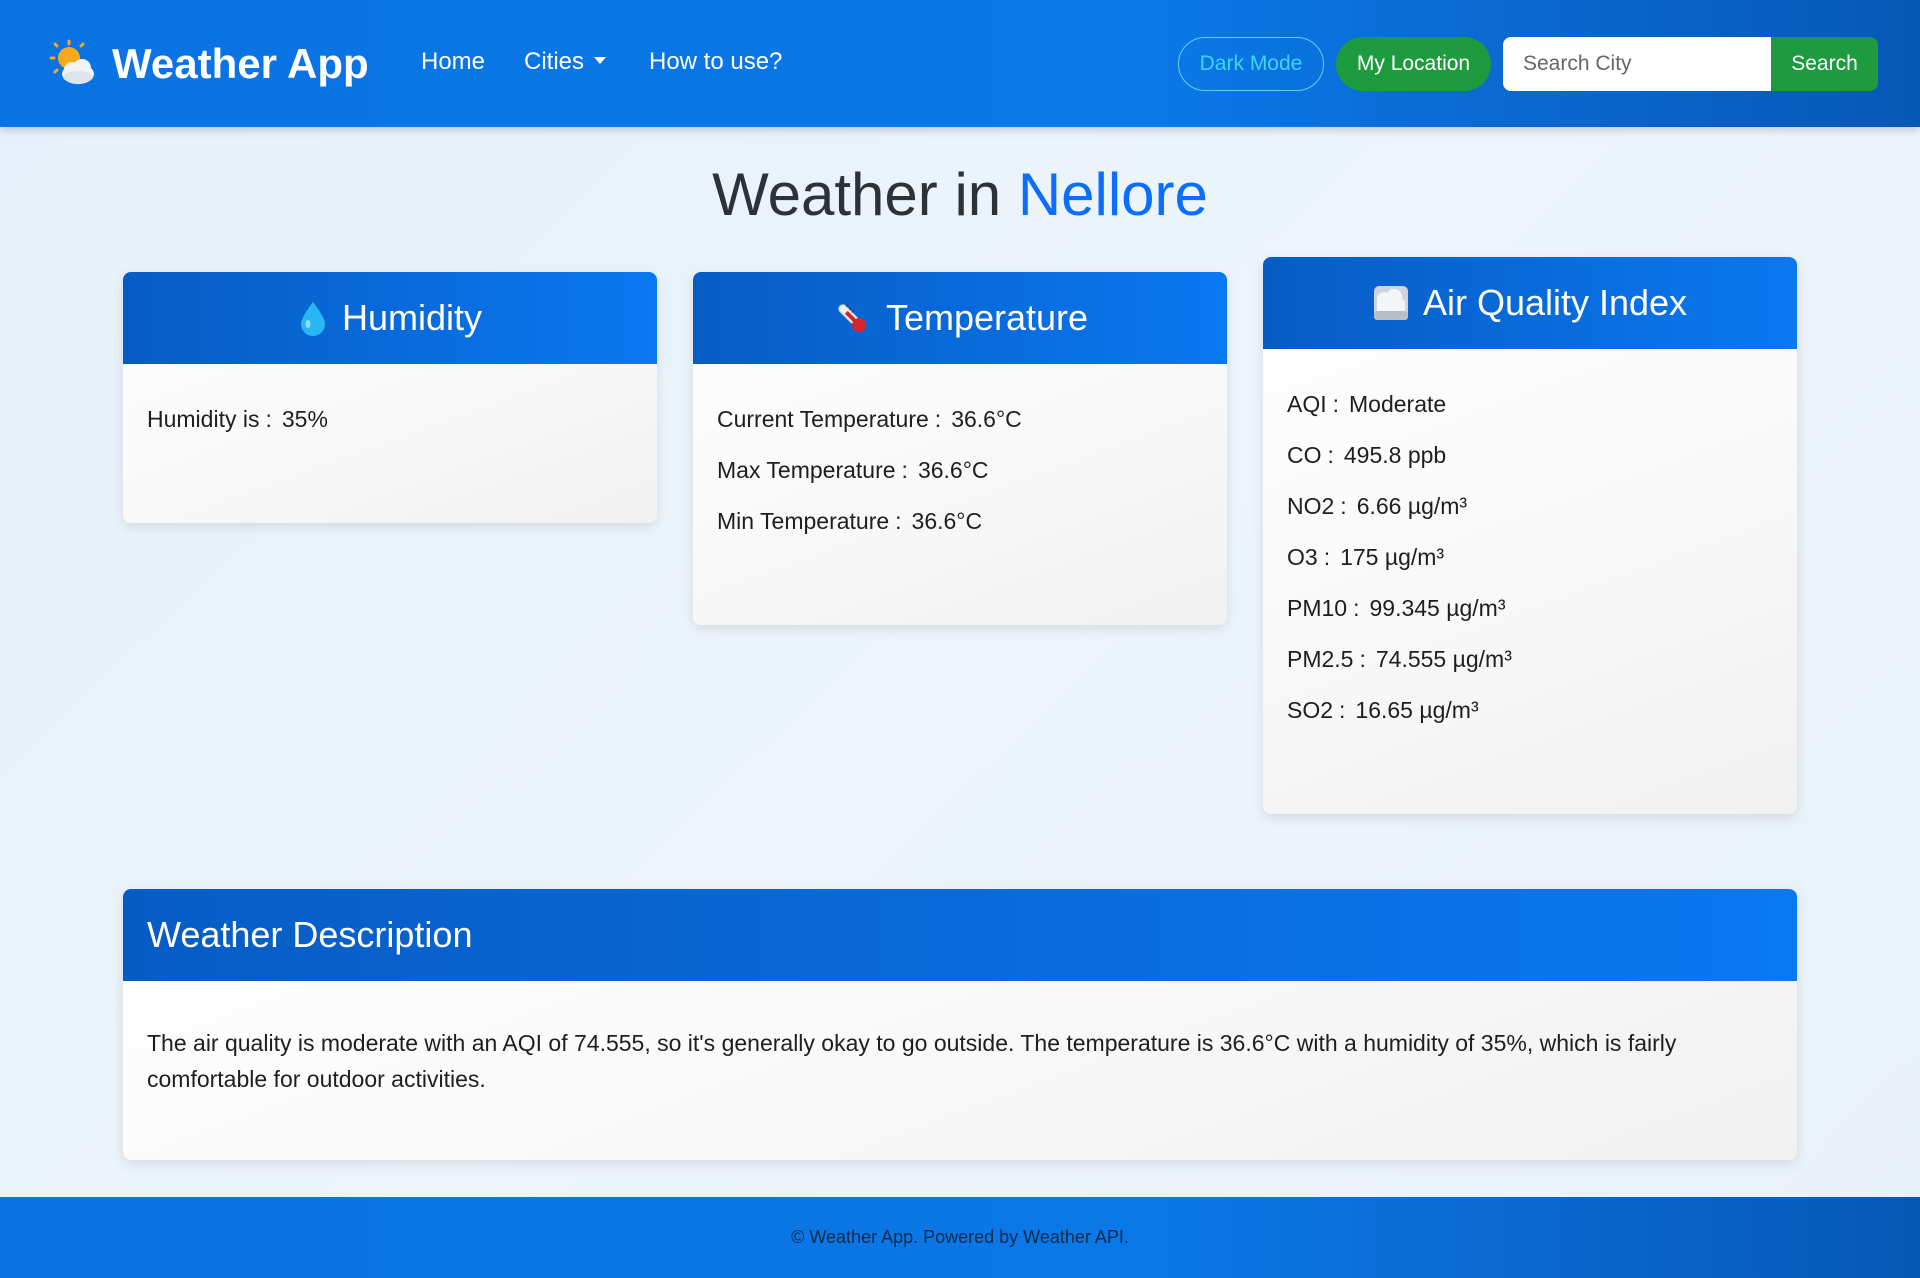 The height and width of the screenshot is (1278, 1920). I want to click on humidity-label: Humidity is, so click(203, 419).